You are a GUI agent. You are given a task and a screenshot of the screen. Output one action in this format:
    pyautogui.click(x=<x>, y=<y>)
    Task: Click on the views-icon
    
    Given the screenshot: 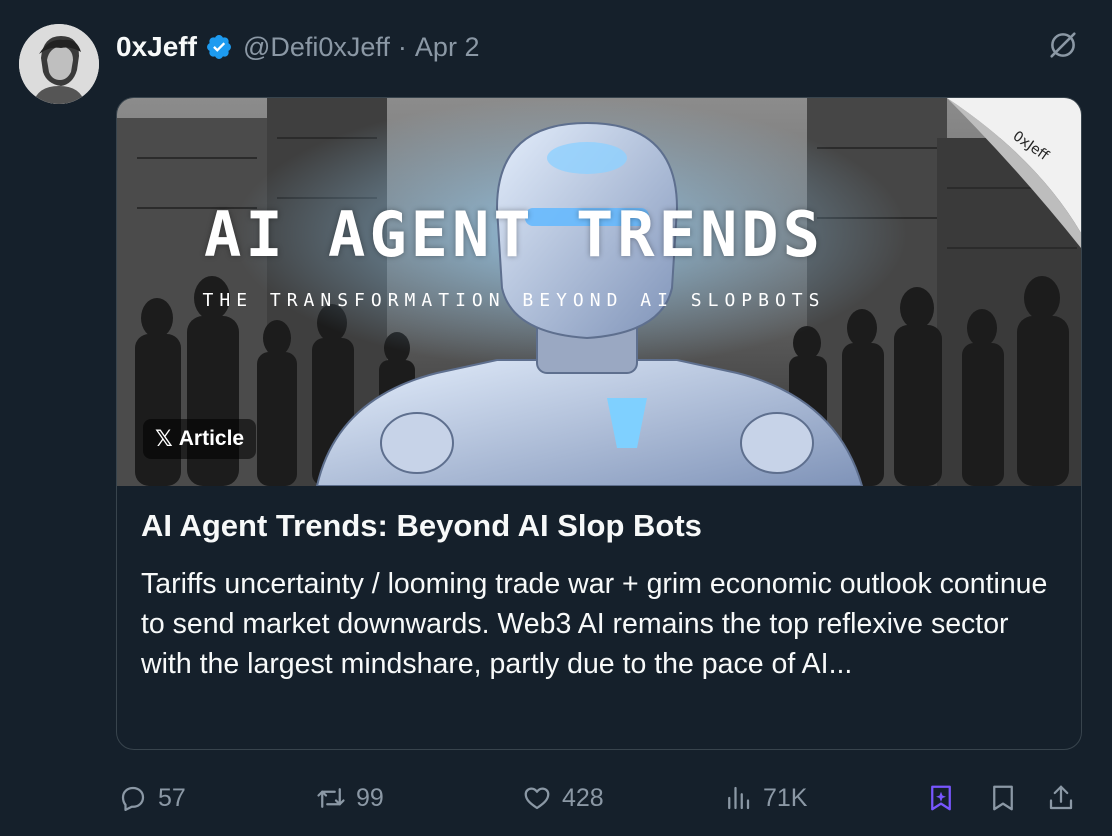 What is the action you would take?
    pyautogui.click(x=738, y=798)
    